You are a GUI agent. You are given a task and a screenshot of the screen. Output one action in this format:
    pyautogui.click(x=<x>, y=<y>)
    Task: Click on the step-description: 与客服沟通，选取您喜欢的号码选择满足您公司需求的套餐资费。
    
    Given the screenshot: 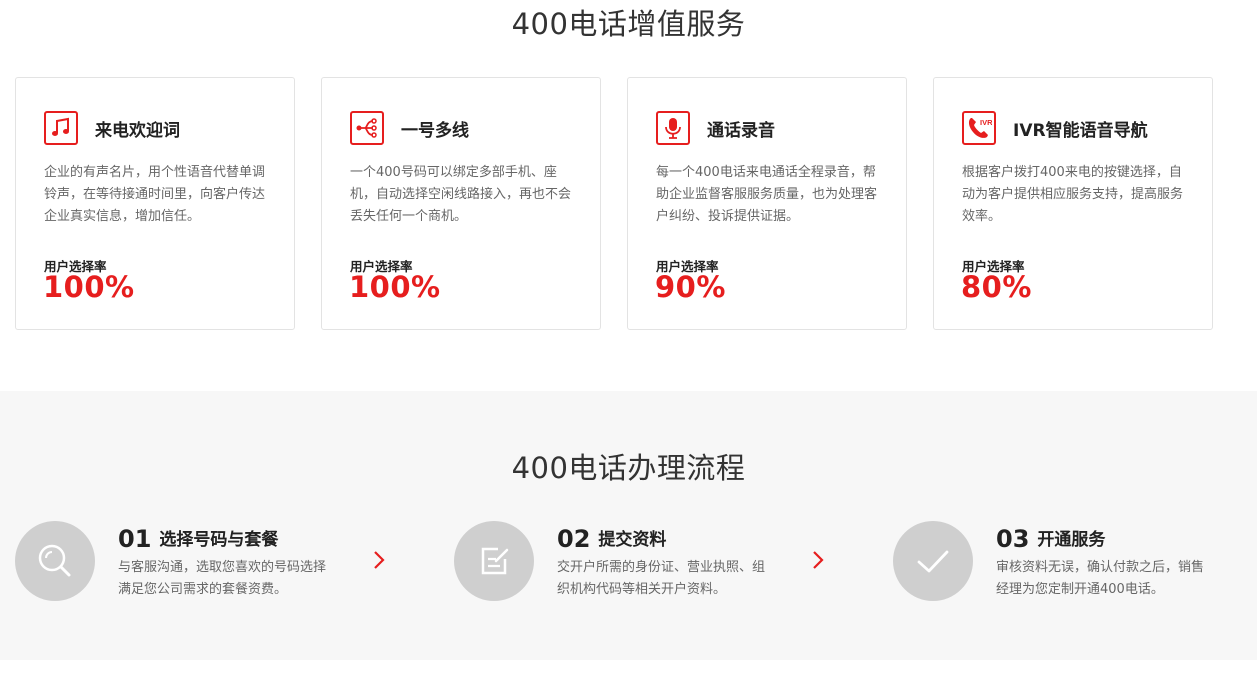 What is the action you would take?
    pyautogui.click(x=222, y=578)
    